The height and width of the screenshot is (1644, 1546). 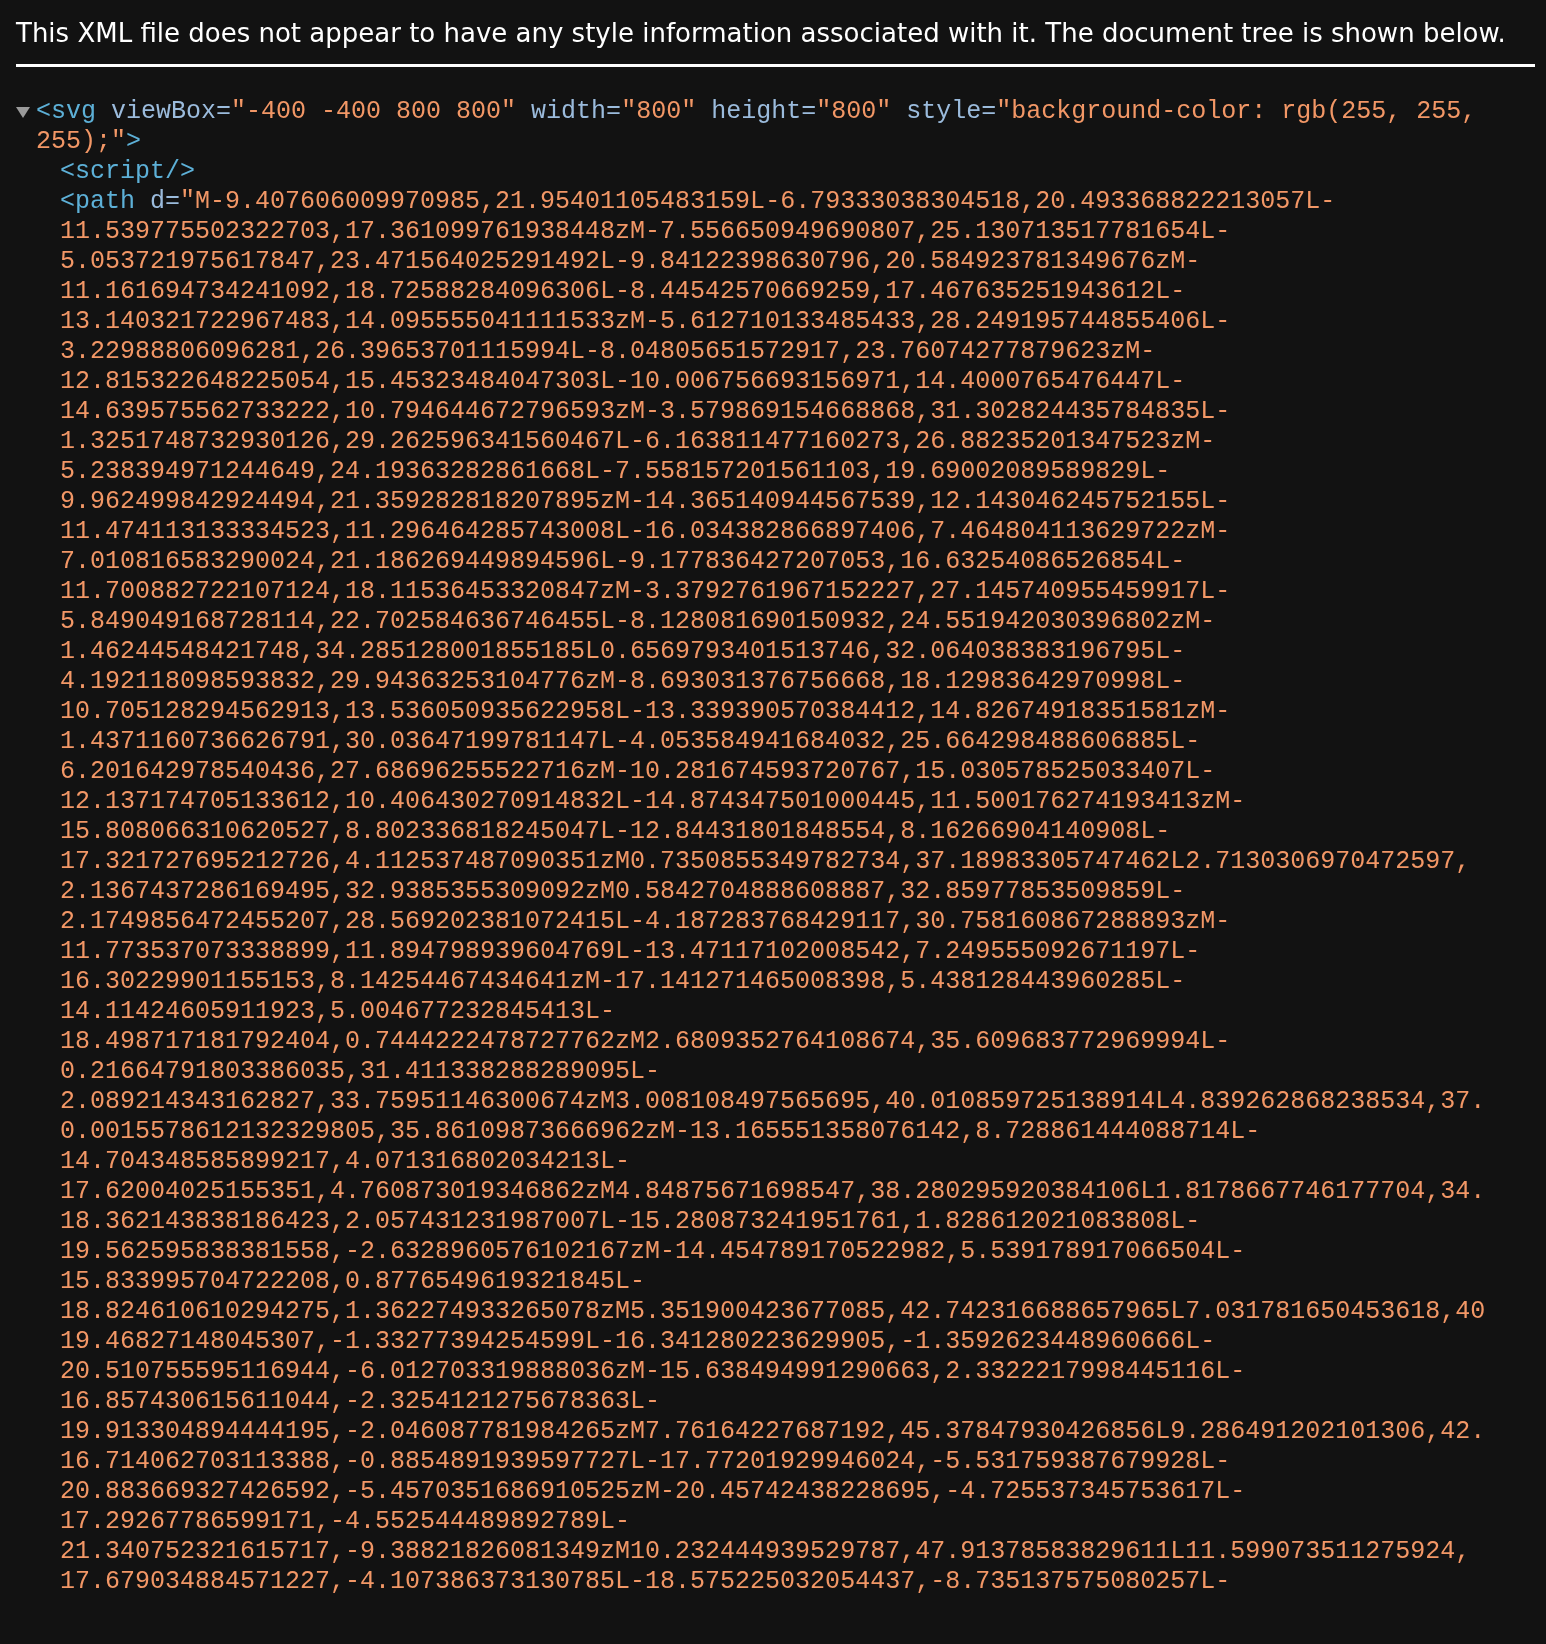 What do you see at coordinates (645, 592) in the screenshot?
I see `attribute-value: 11.700882722107124,18.11536453320847zM-3.3792761967152227,27.145740955459917L-` at bounding box center [645, 592].